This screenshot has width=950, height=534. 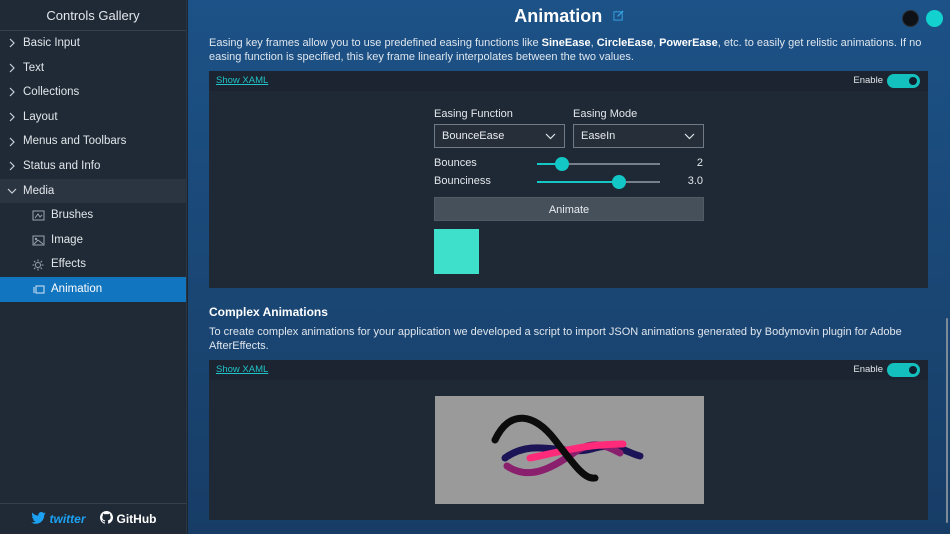 I want to click on easing-function-select: BounceEase, so click(x=499, y=136).